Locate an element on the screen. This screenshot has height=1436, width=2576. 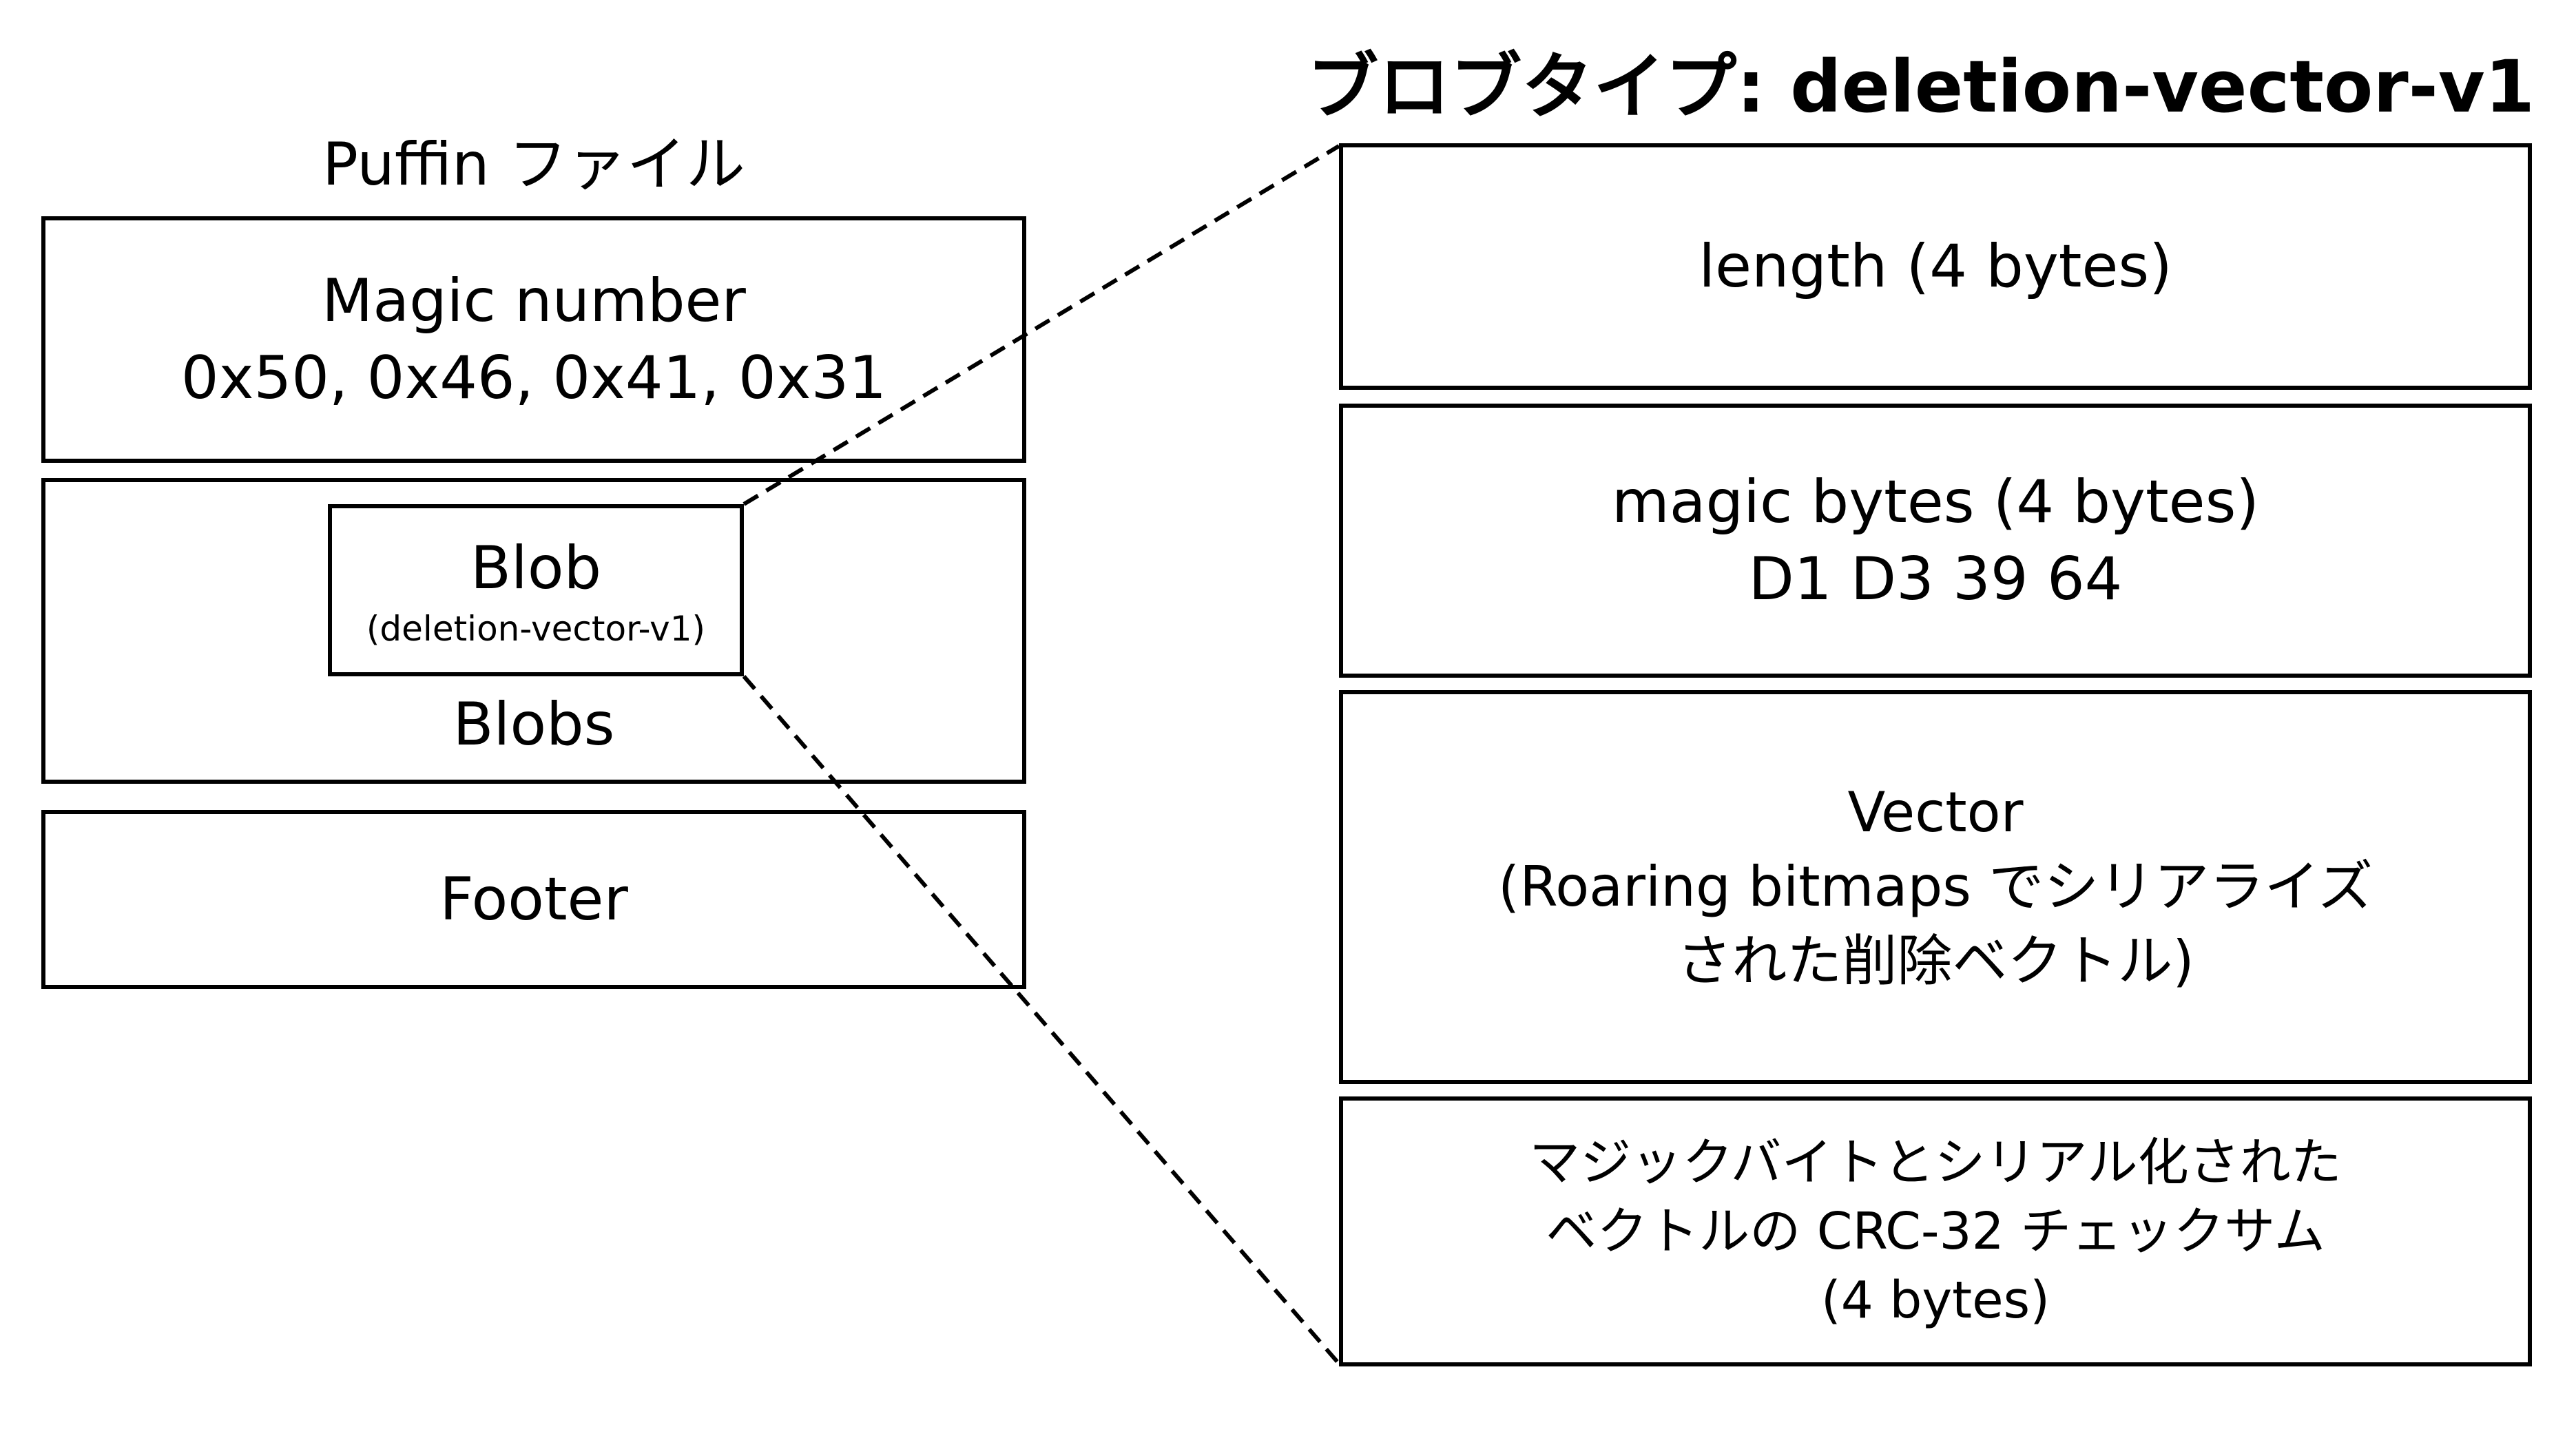
magic-bytes-value: D1 D3 39 64 is located at coordinates (1935, 579).